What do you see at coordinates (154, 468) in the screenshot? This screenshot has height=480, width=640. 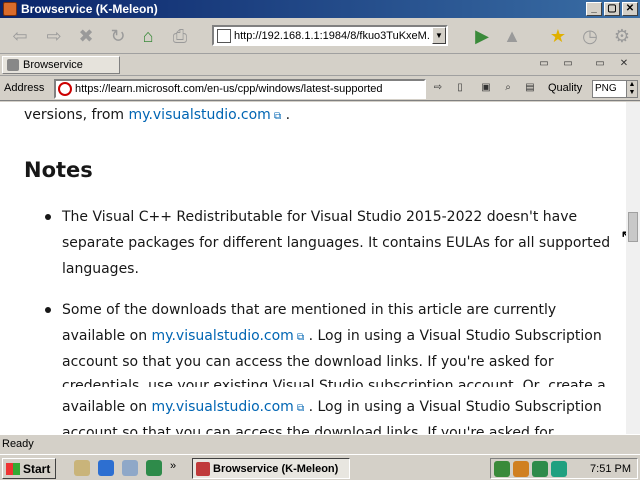 I see `k-meleon-quicklaunch-icon` at bounding box center [154, 468].